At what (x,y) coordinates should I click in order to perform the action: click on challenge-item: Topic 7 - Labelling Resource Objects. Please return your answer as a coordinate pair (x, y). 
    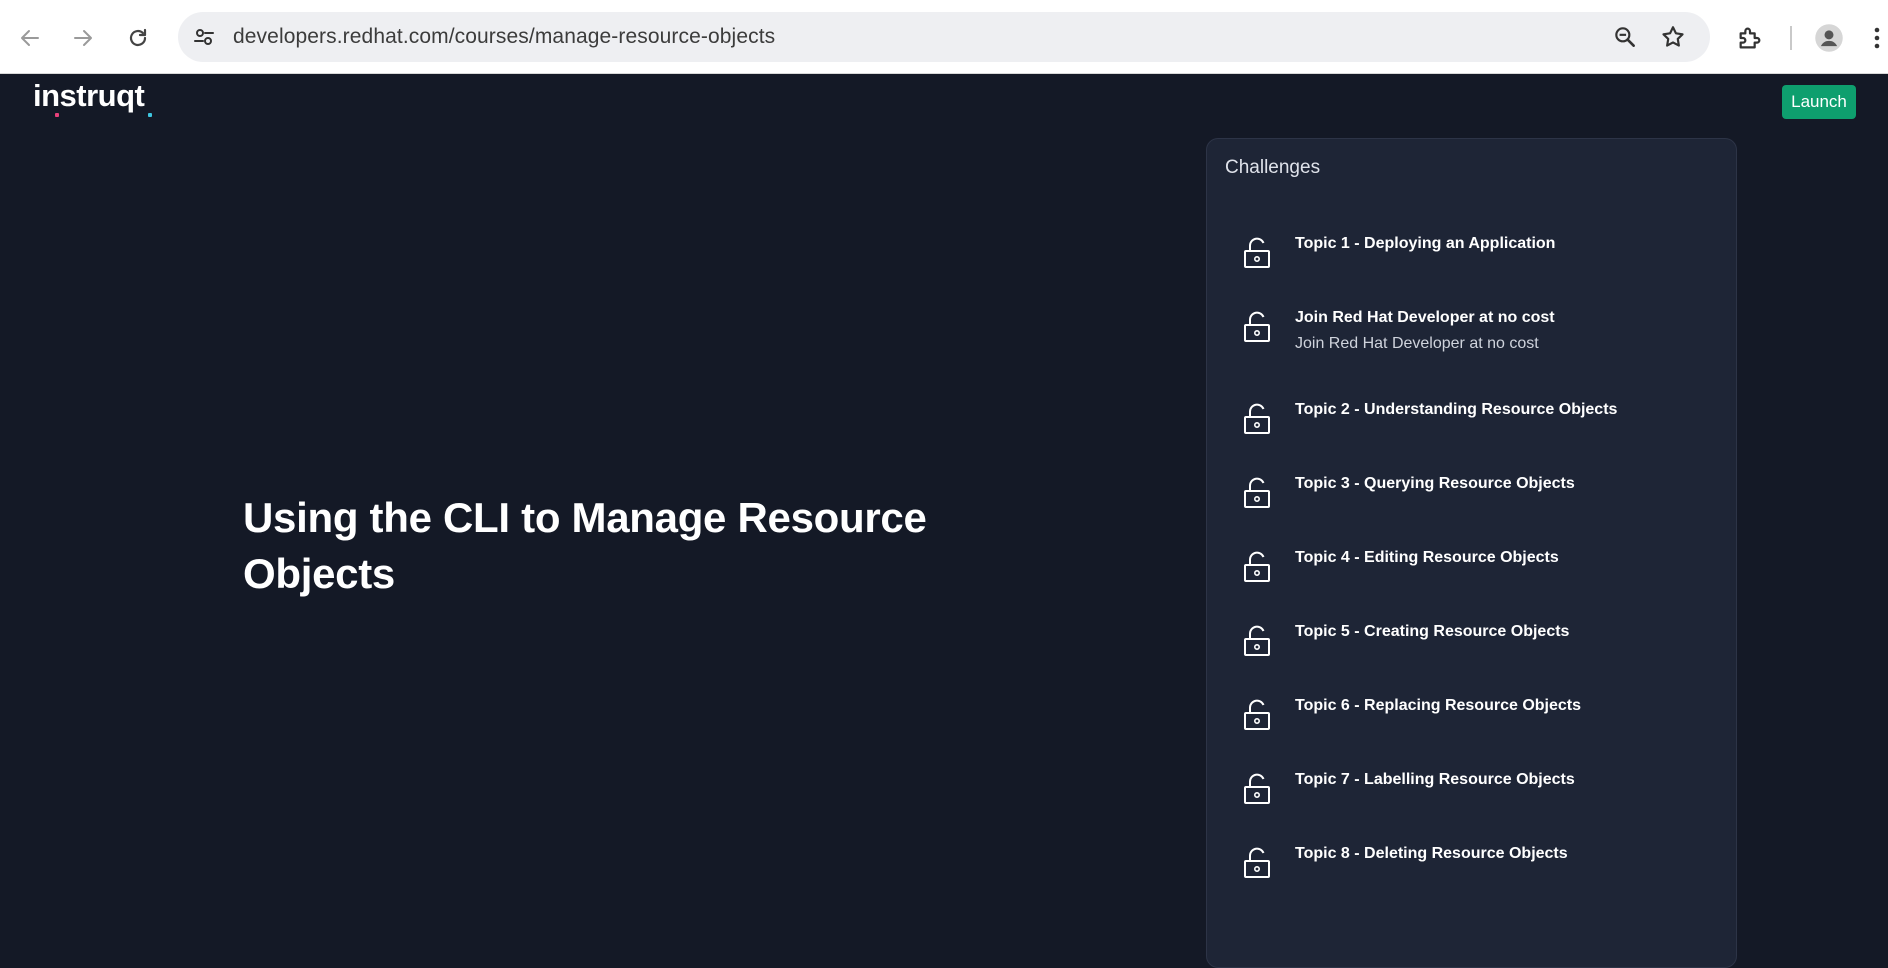
    Looking at the image, I should click on (1478, 801).